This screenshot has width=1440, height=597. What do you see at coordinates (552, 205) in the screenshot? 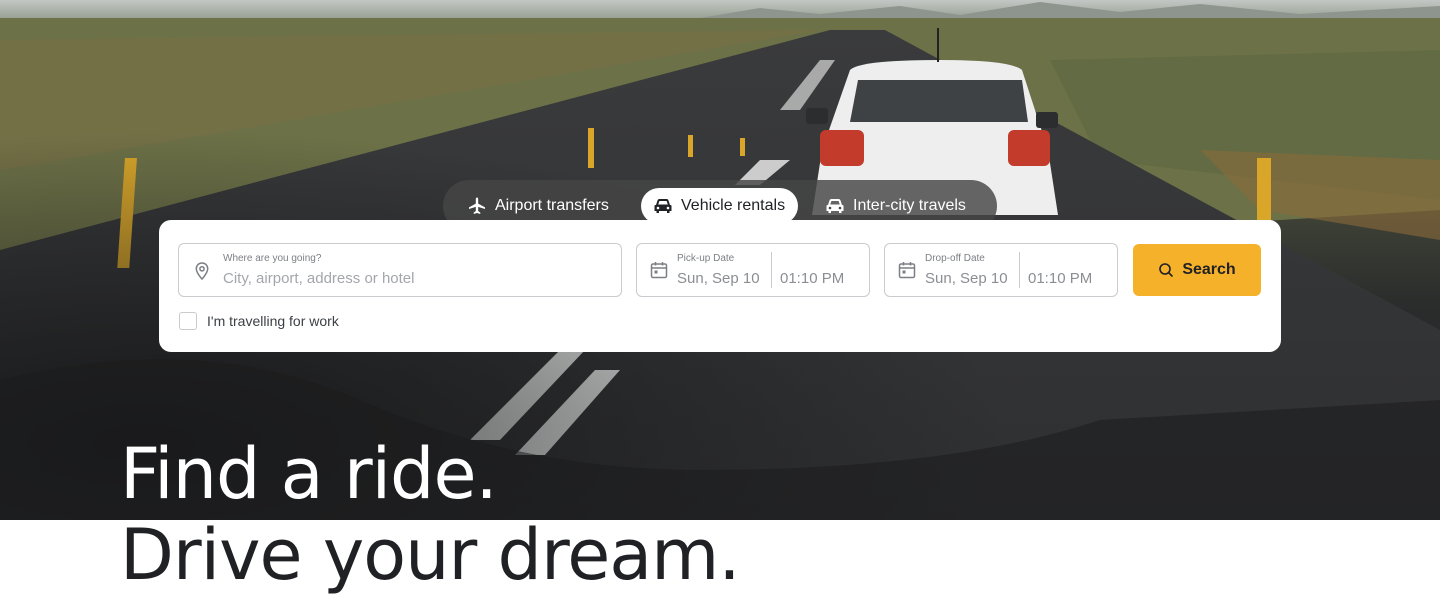
I see `tab-airport-transfers-label: Airport transfers` at bounding box center [552, 205].